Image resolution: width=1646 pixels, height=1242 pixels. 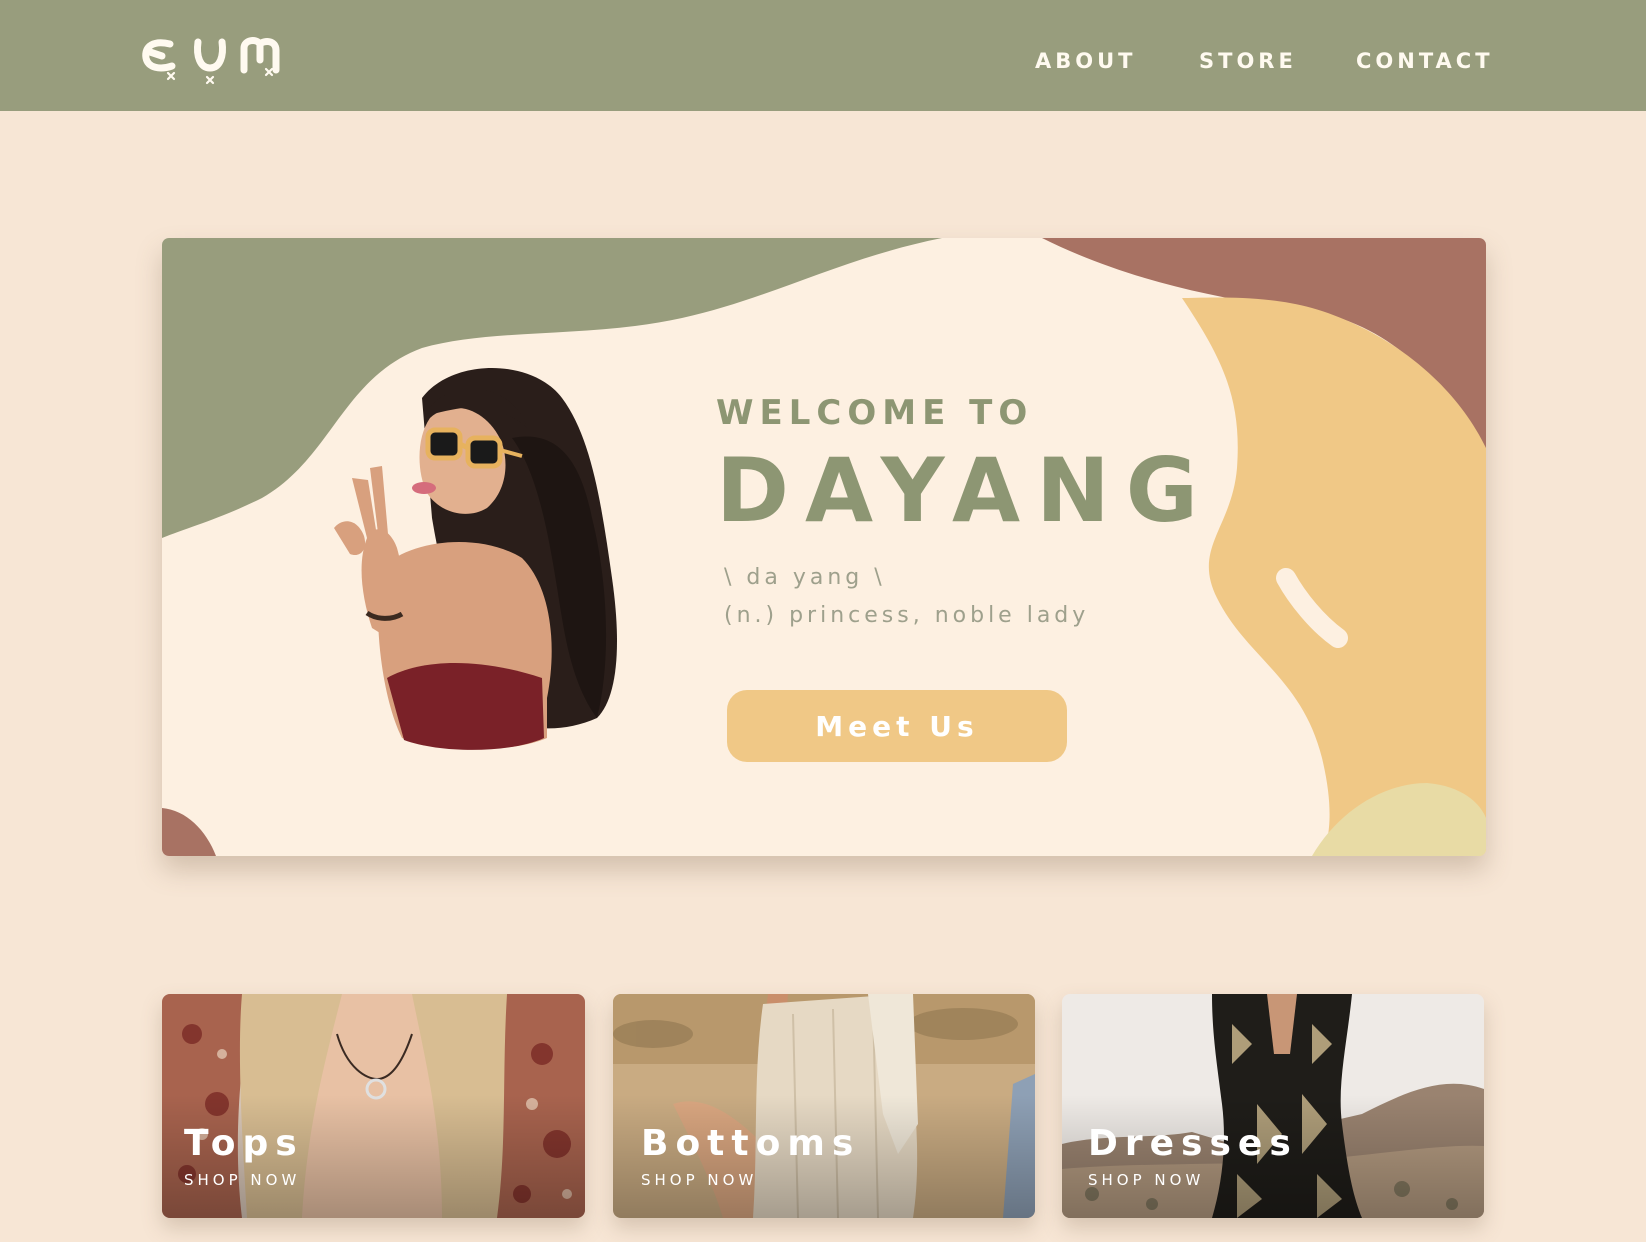 What do you see at coordinates (965, 490) in the screenshot?
I see `brand-title: DAYANG` at bounding box center [965, 490].